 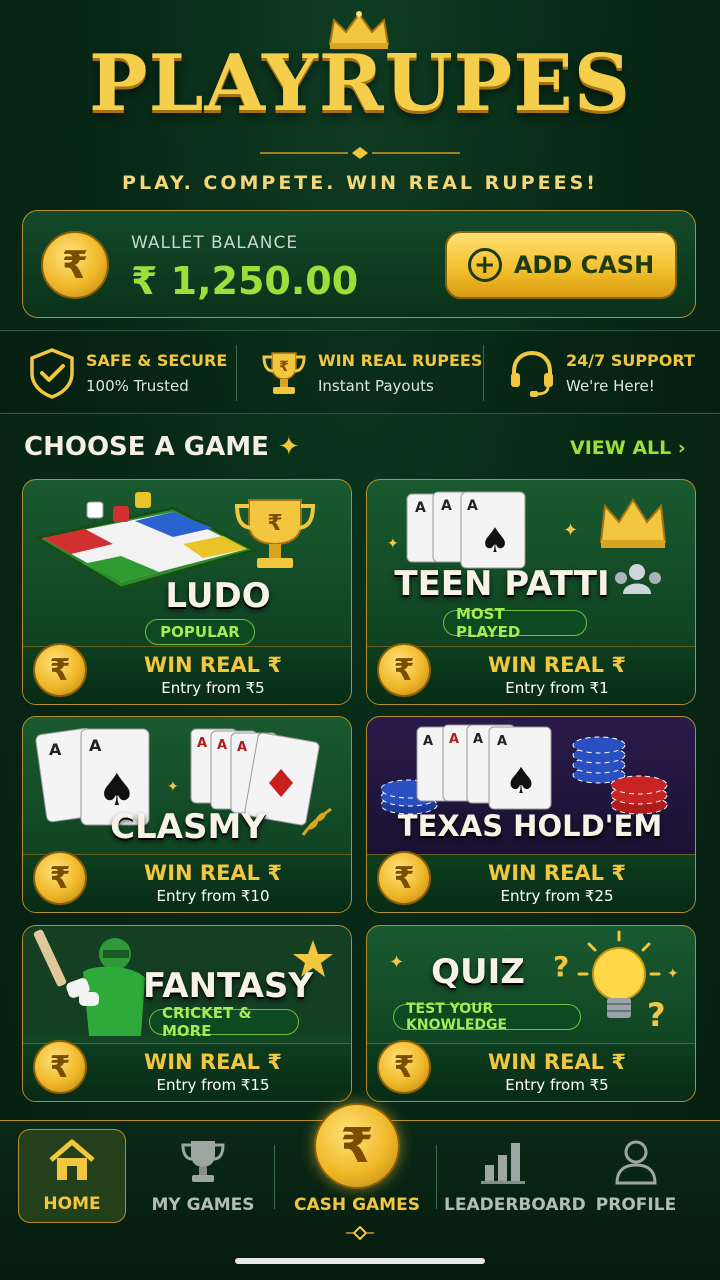 I want to click on nav-leaderboard: LEADERBOARD, so click(x=515, y=1176).